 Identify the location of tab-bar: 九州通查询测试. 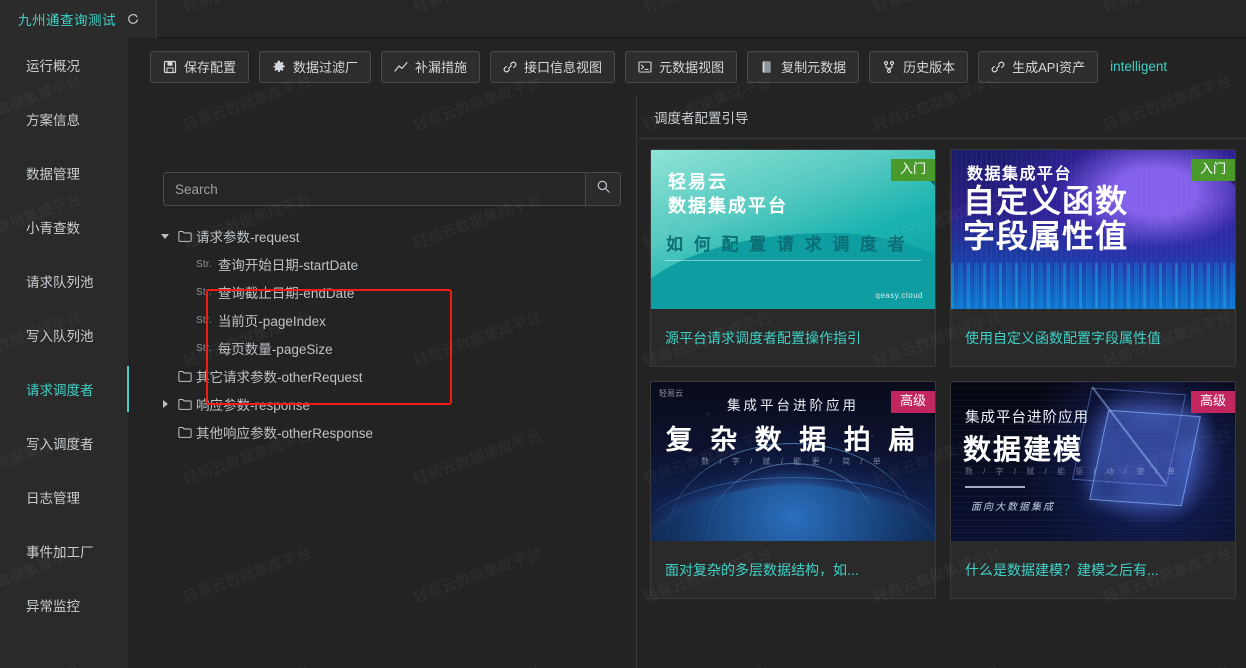
(623, 19).